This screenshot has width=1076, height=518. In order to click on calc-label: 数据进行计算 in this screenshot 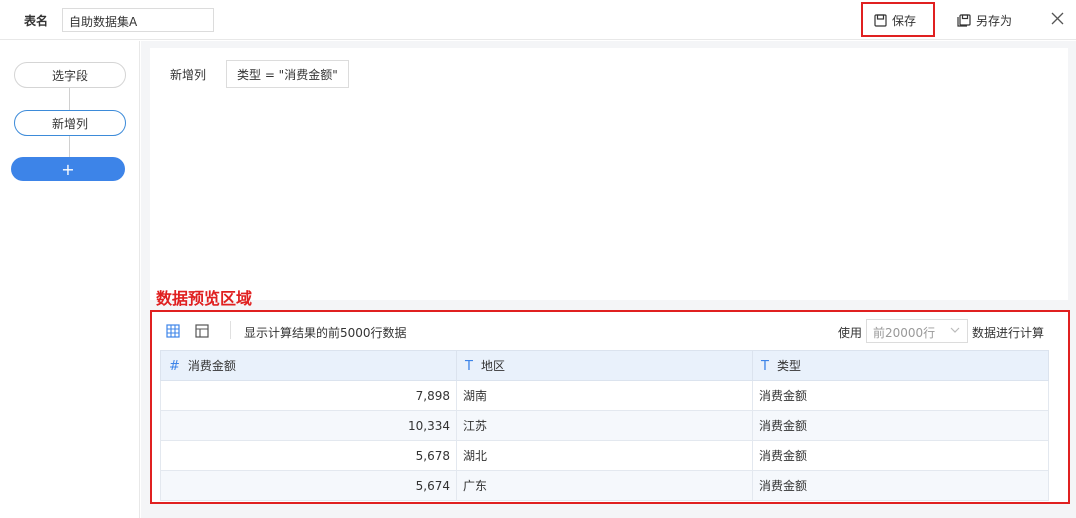, I will do `click(1008, 333)`.